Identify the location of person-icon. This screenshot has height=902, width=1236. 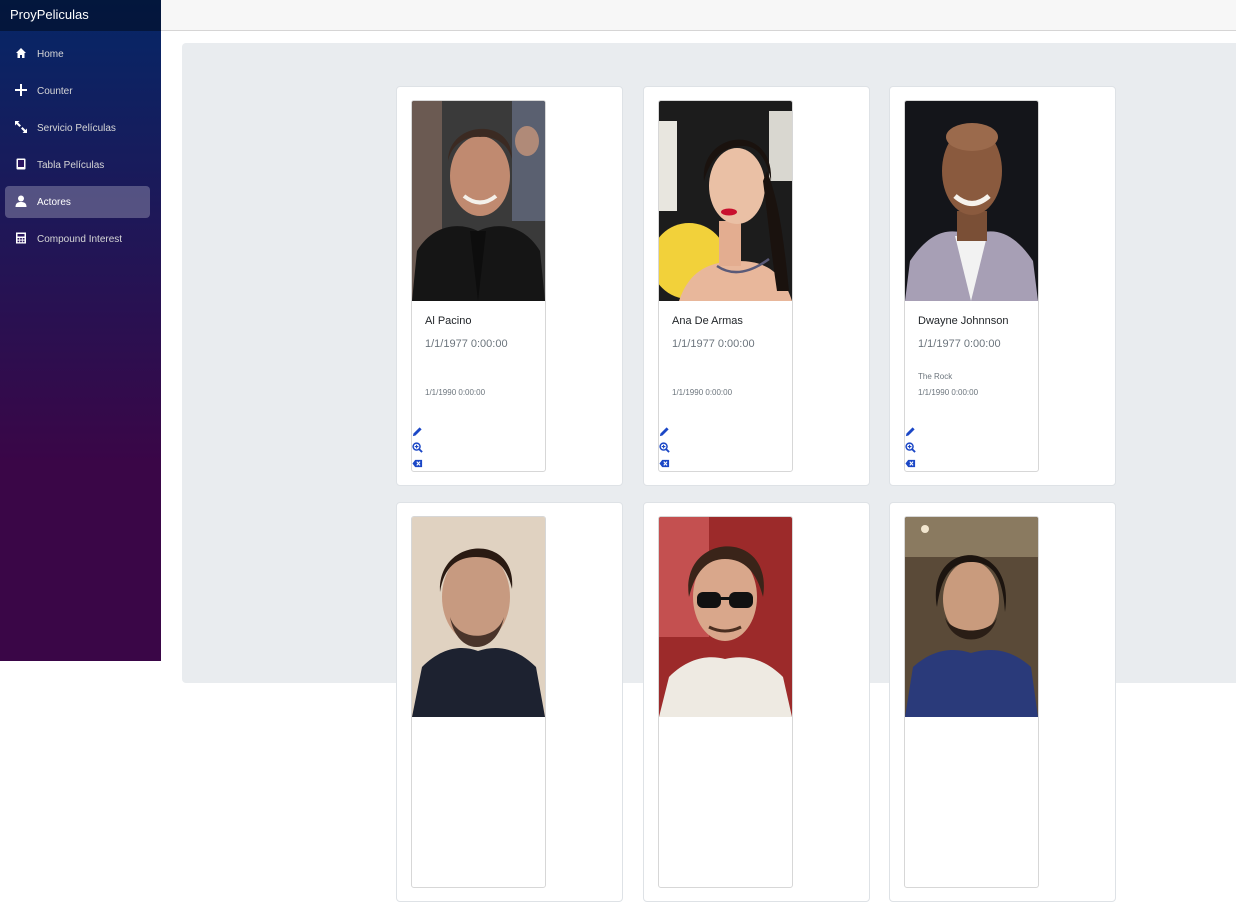
(21, 201).